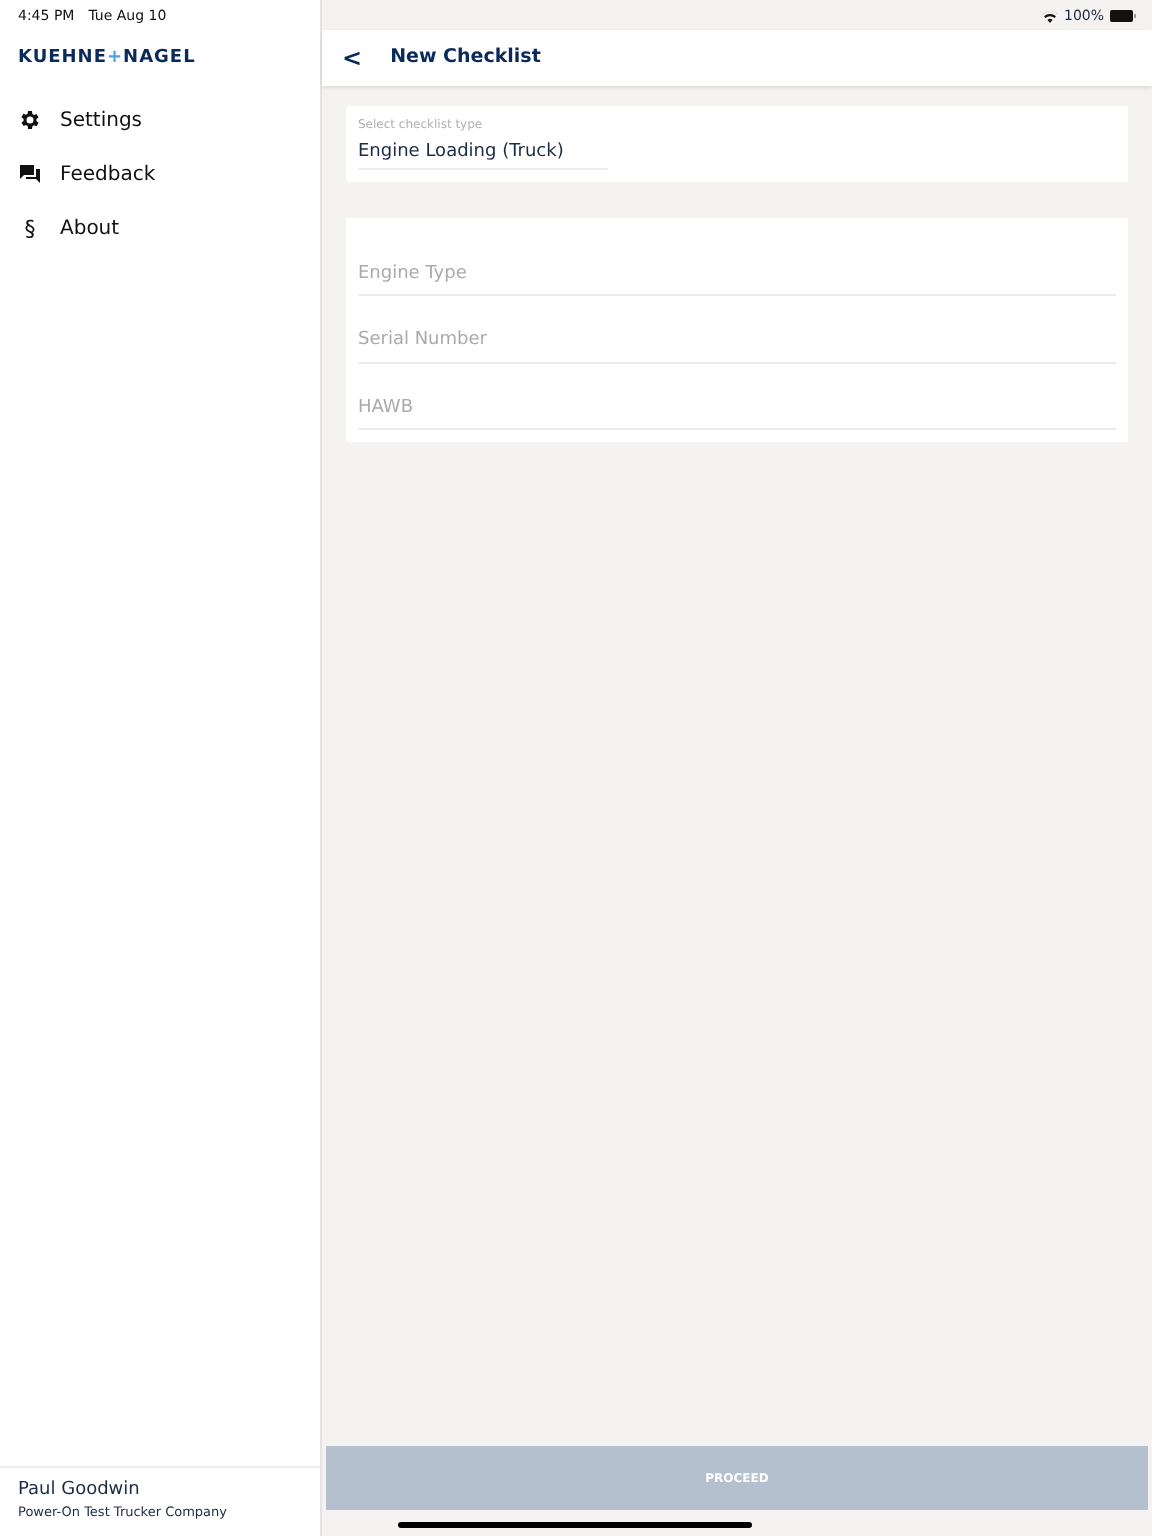 The image size is (1152, 1536). What do you see at coordinates (737, 256) in the screenshot?
I see `input-field: Engine Type` at bounding box center [737, 256].